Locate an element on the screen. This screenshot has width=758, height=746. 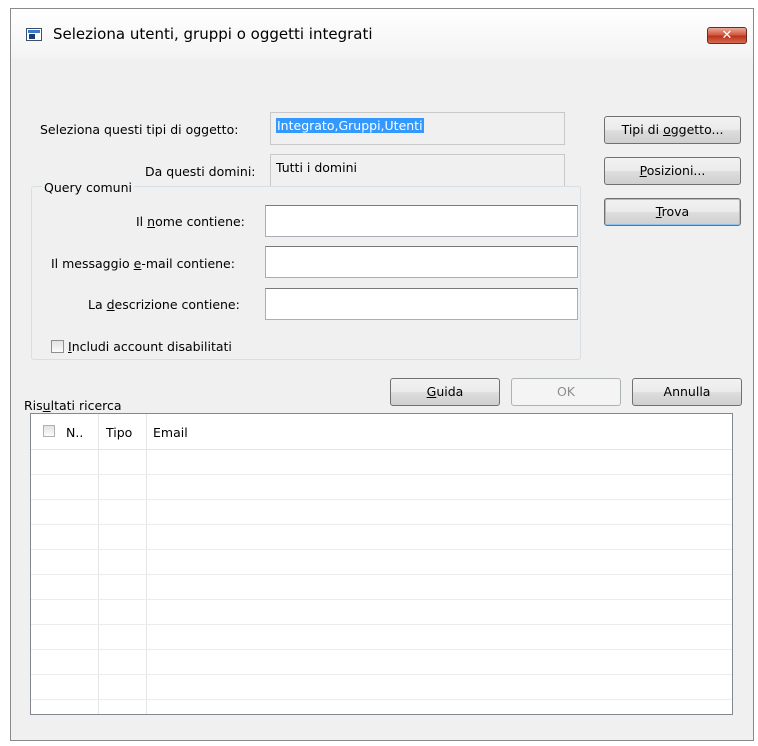
domains-field: Tutti i domini is located at coordinates (417, 170).